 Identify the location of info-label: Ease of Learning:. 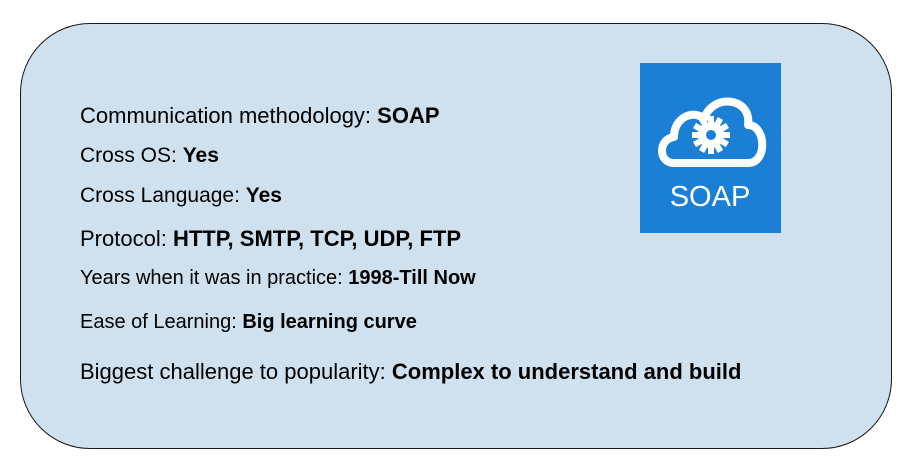
(161, 322).